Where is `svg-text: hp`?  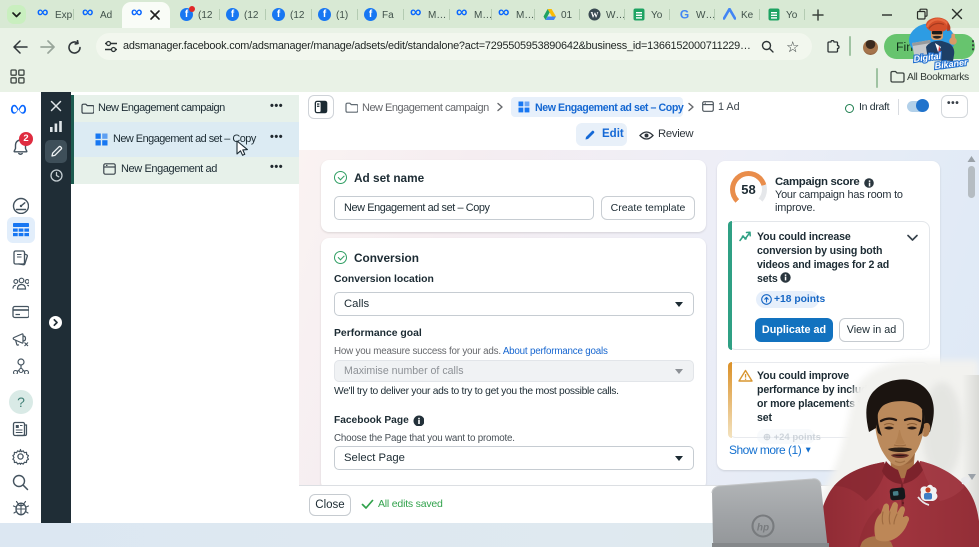
svg-text: hp is located at coordinates (763, 528).